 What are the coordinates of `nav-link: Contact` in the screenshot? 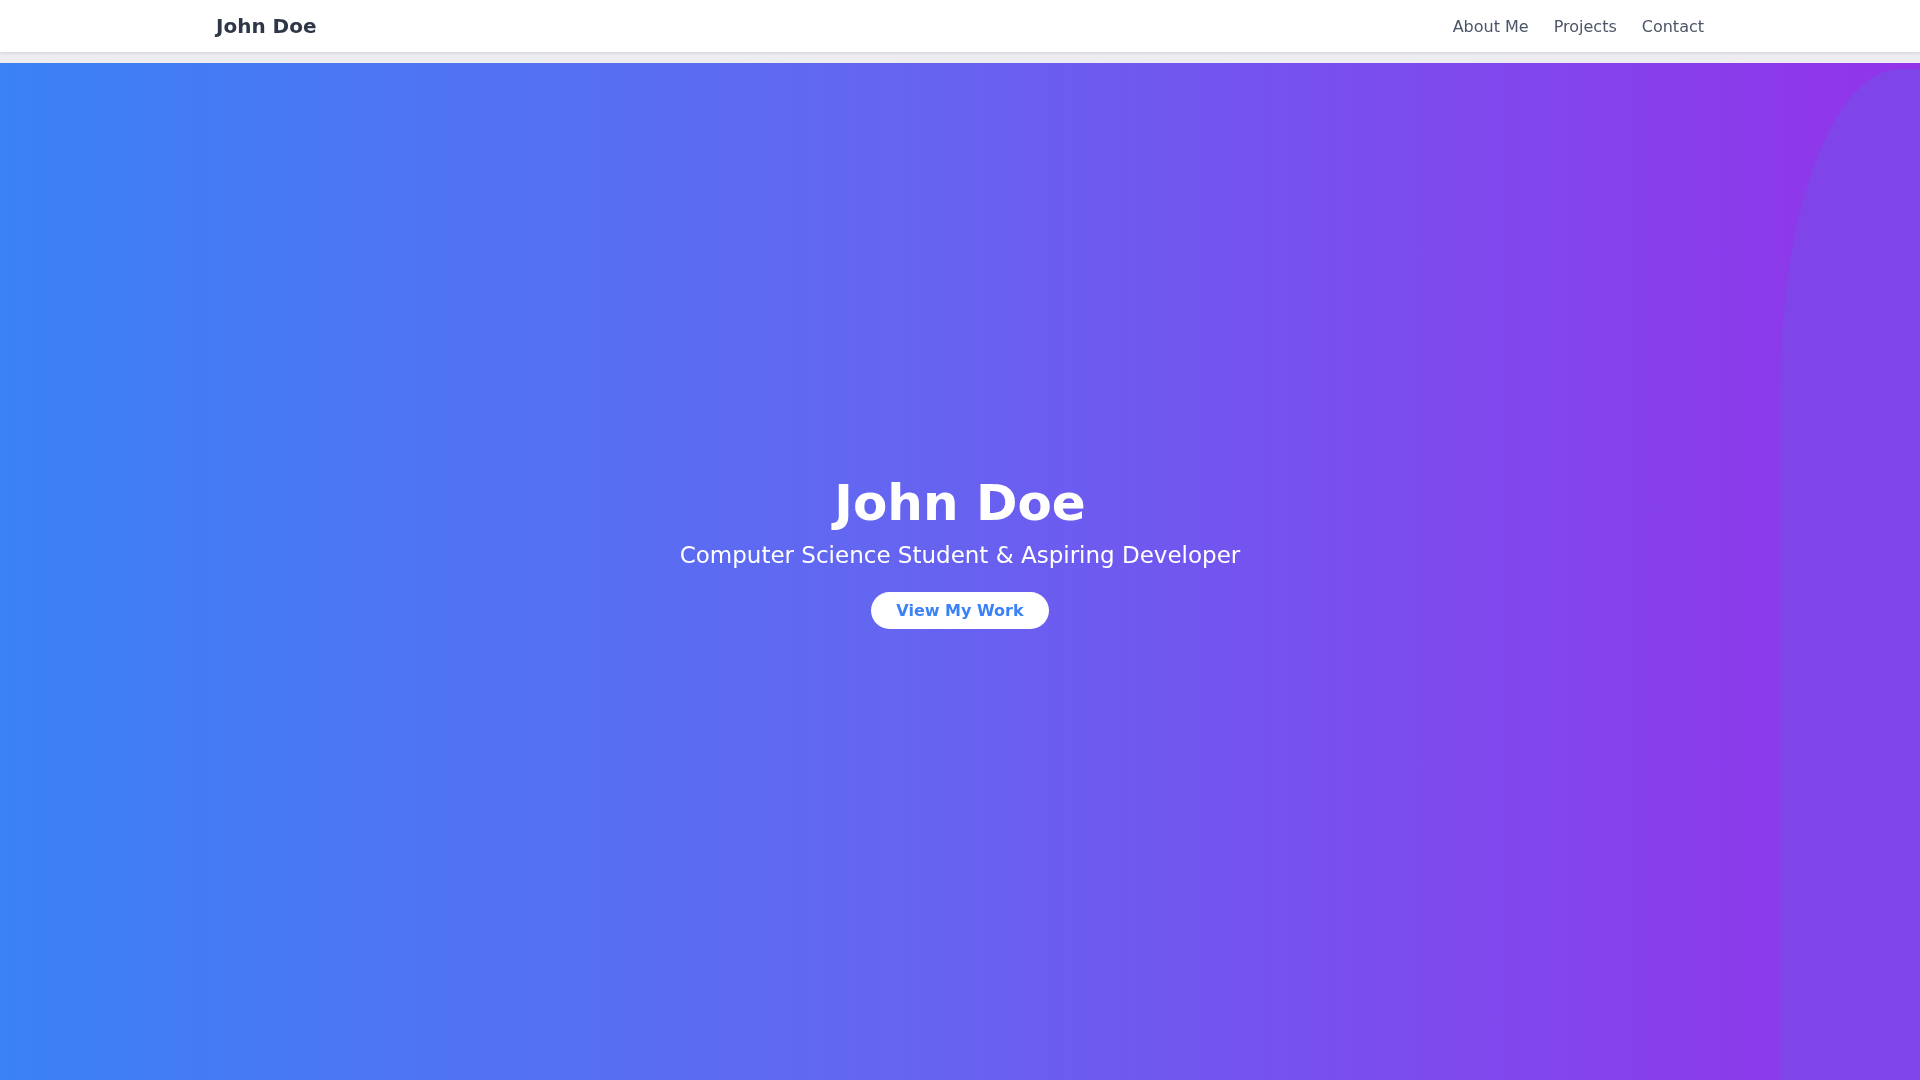 It's located at (1672, 26).